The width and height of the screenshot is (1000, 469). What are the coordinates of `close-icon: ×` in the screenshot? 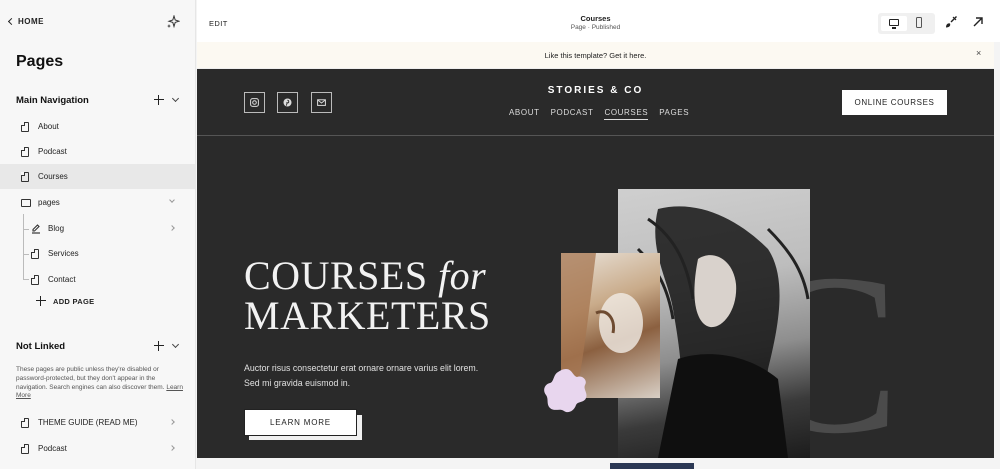 It's located at (978, 53).